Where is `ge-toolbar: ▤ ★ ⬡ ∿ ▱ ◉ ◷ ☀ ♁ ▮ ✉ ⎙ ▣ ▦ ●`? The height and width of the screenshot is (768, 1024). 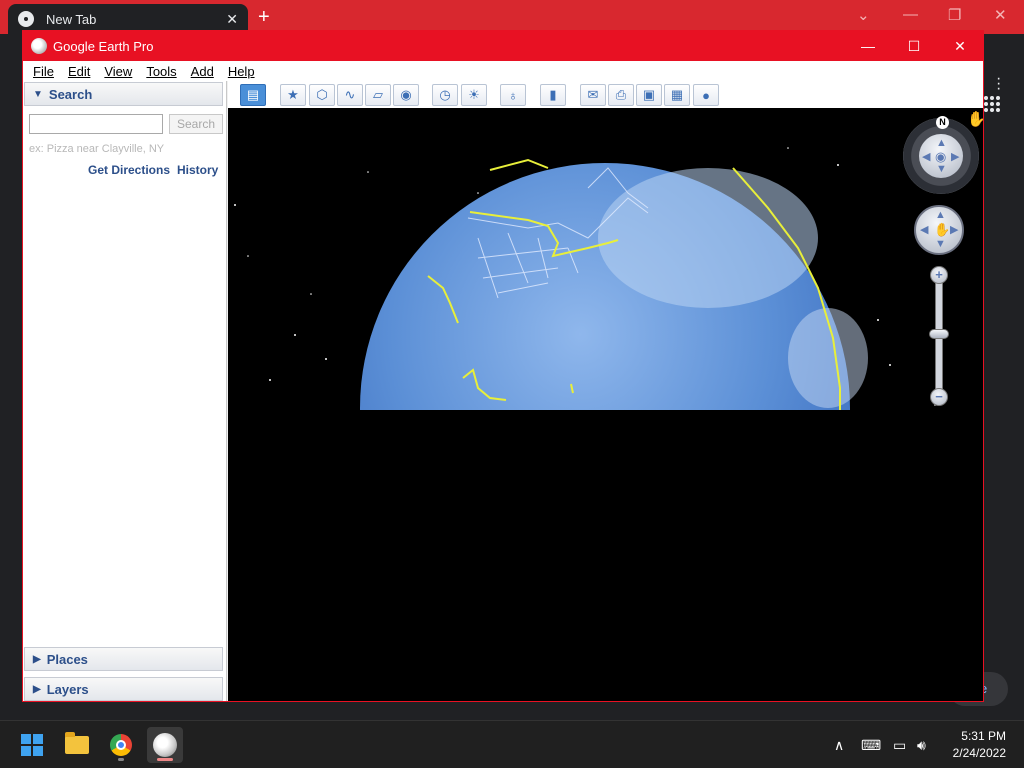
ge-toolbar: ▤ ★ ⬡ ∿ ▱ ◉ ◷ ☀ ♁ ▮ ✉ ⎙ ▣ ▦ ● is located at coordinates (605, 94).